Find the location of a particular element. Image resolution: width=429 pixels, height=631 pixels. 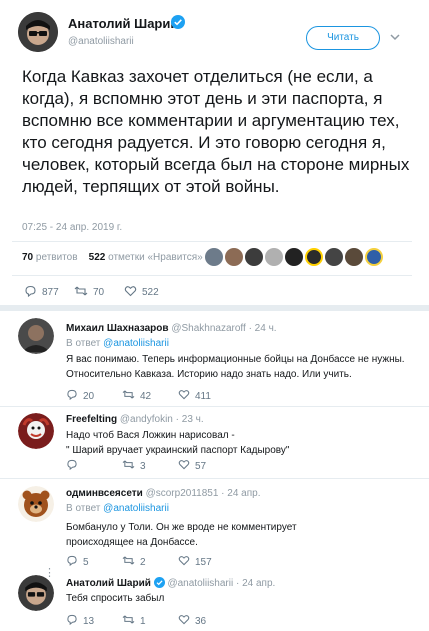

reply-author-name: Анатолий Шарий is located at coordinates (108, 583).